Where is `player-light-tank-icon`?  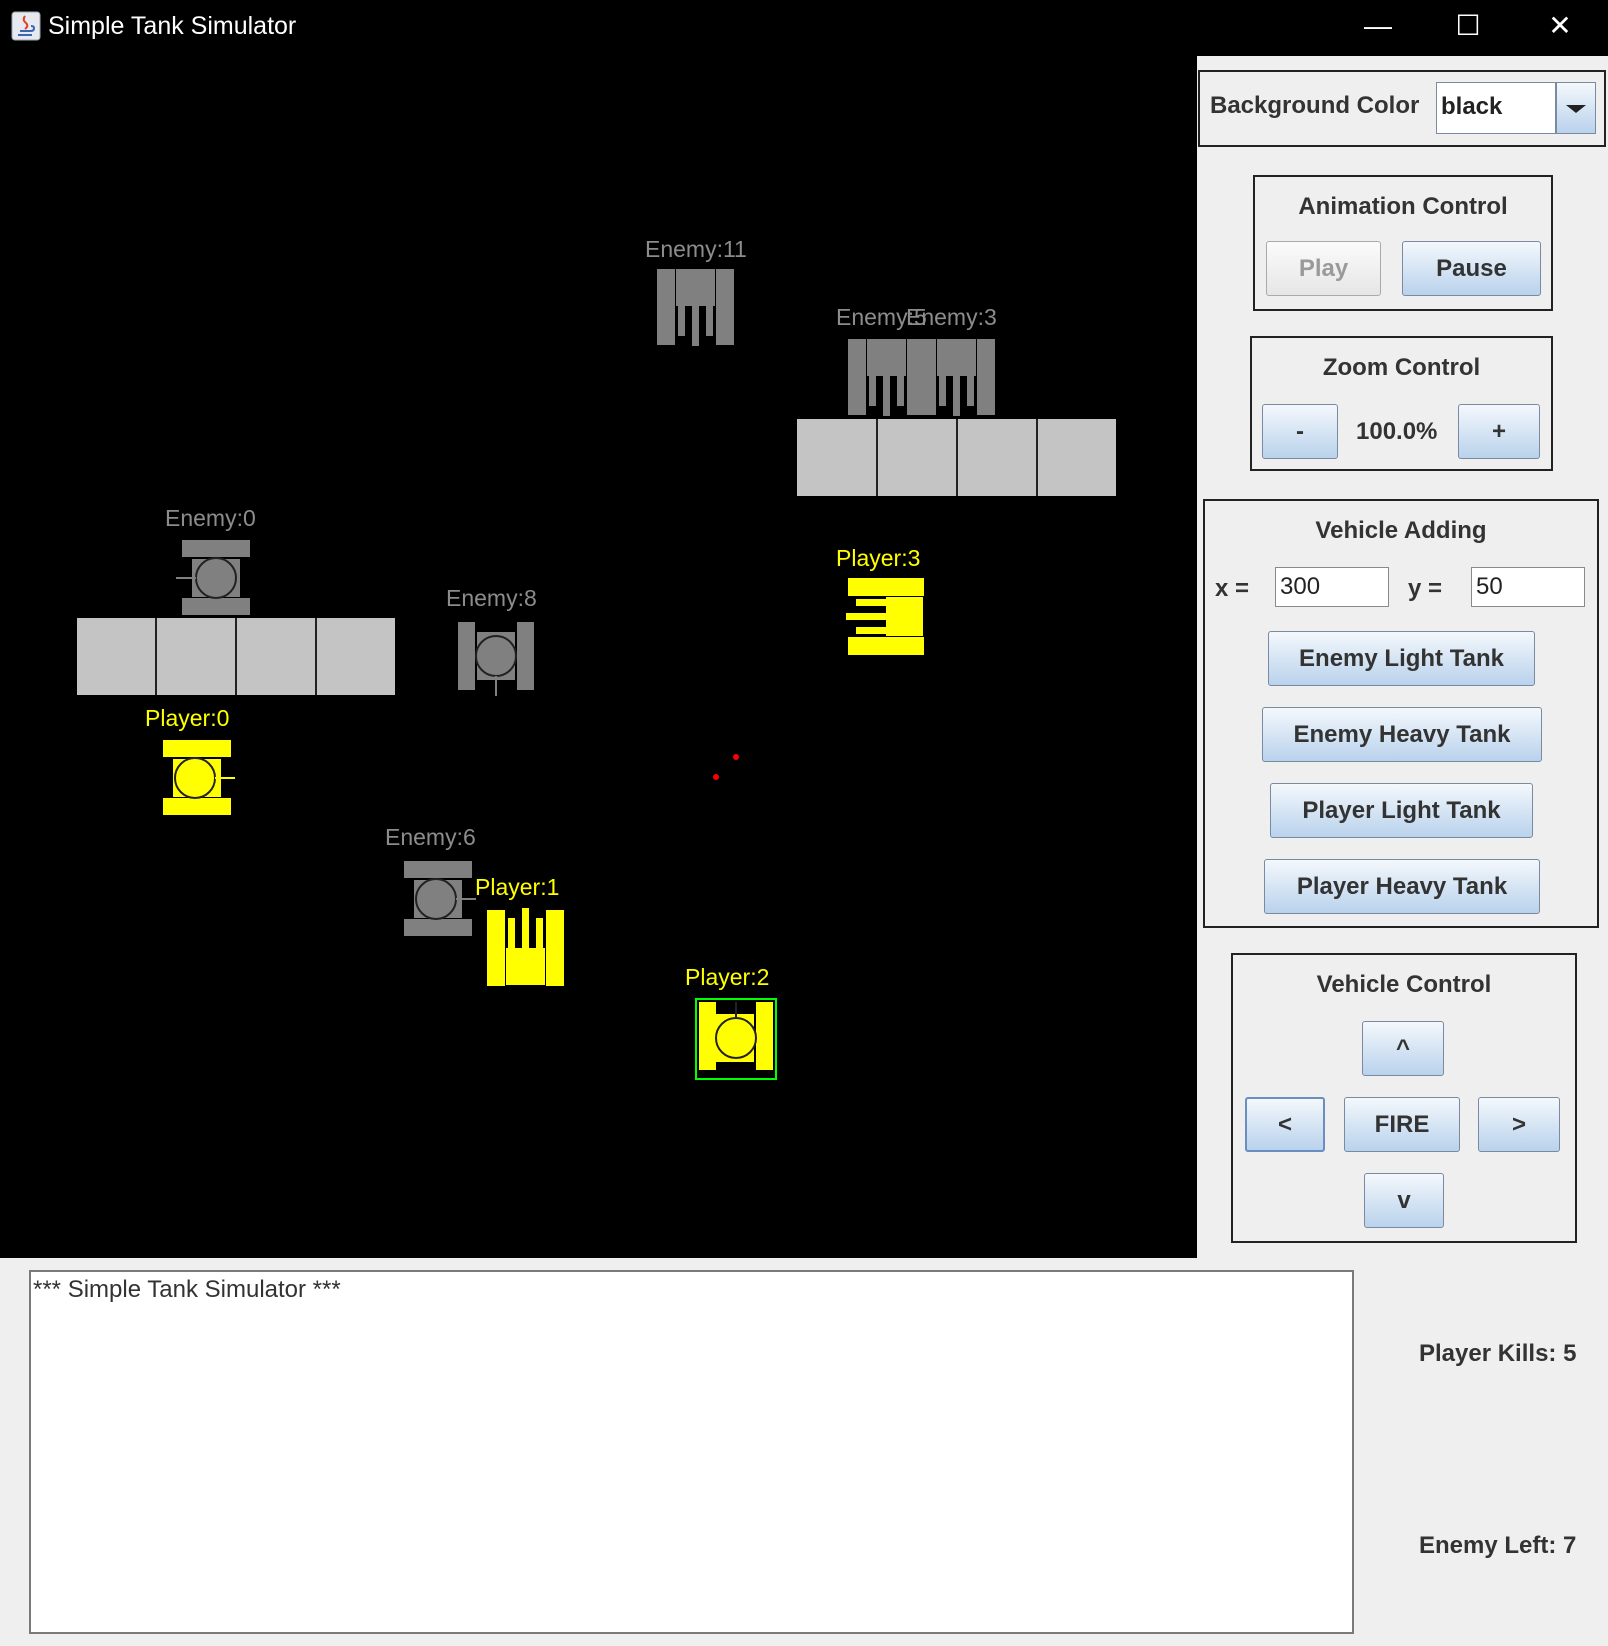
player-light-tank-icon is located at coordinates (199, 778).